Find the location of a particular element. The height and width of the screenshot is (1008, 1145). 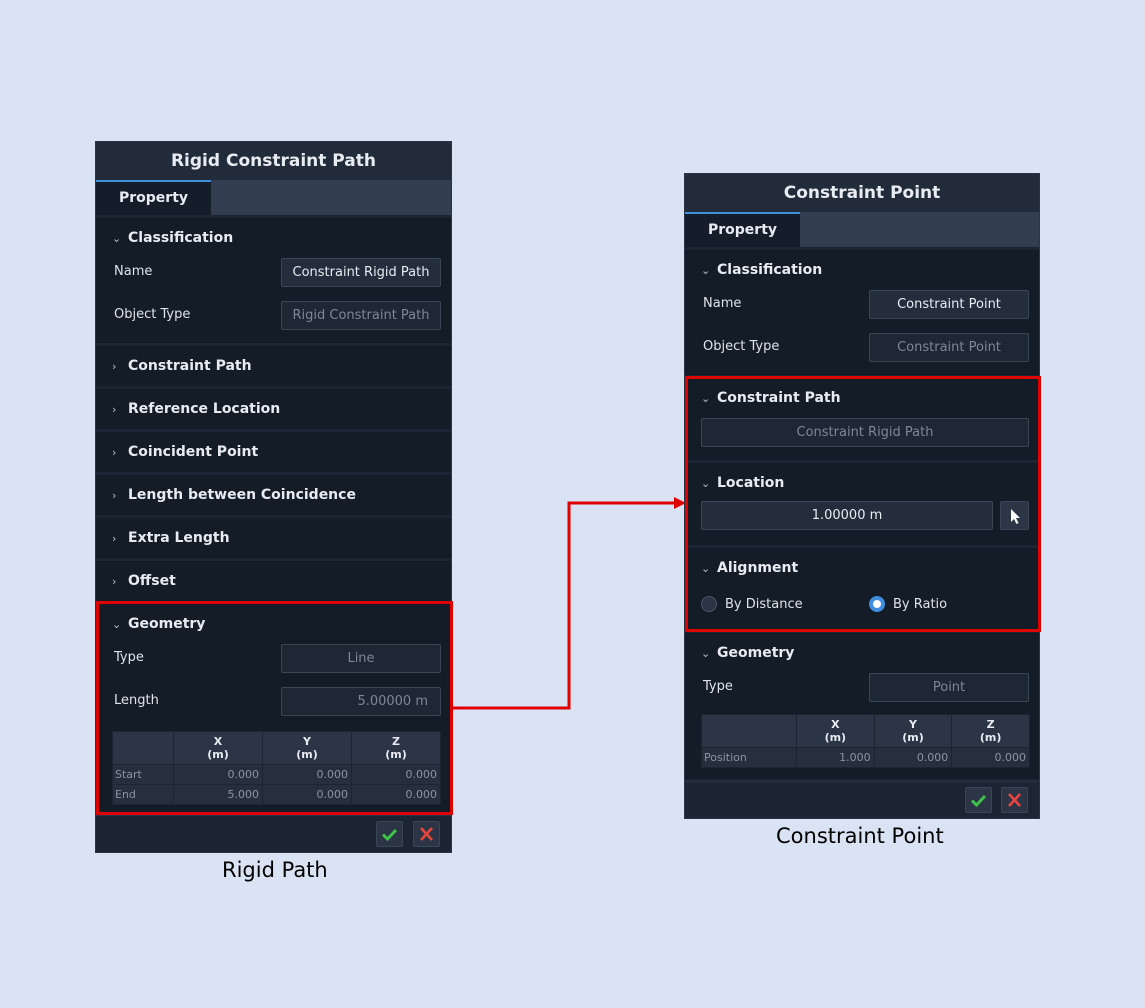

column-x: X (m) is located at coordinates (835, 731).